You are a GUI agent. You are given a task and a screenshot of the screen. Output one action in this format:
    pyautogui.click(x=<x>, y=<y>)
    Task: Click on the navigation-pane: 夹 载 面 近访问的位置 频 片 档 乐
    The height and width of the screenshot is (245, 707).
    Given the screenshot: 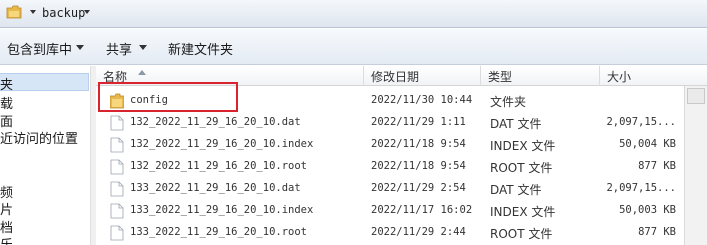 What is the action you would take?
    pyautogui.click(x=45, y=155)
    